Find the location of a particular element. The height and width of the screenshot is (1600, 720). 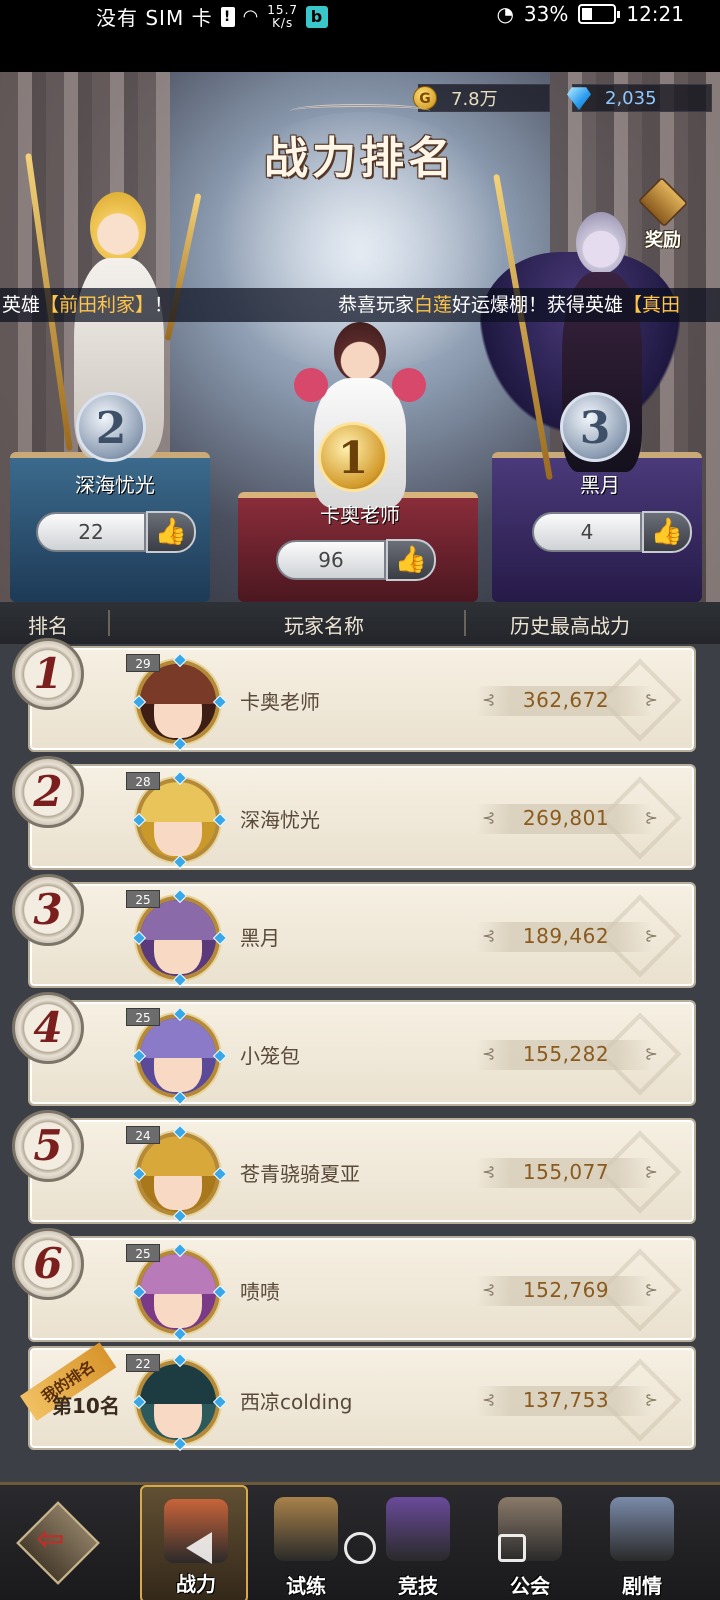

power-value: 137,753 is located at coordinates (566, 1400).